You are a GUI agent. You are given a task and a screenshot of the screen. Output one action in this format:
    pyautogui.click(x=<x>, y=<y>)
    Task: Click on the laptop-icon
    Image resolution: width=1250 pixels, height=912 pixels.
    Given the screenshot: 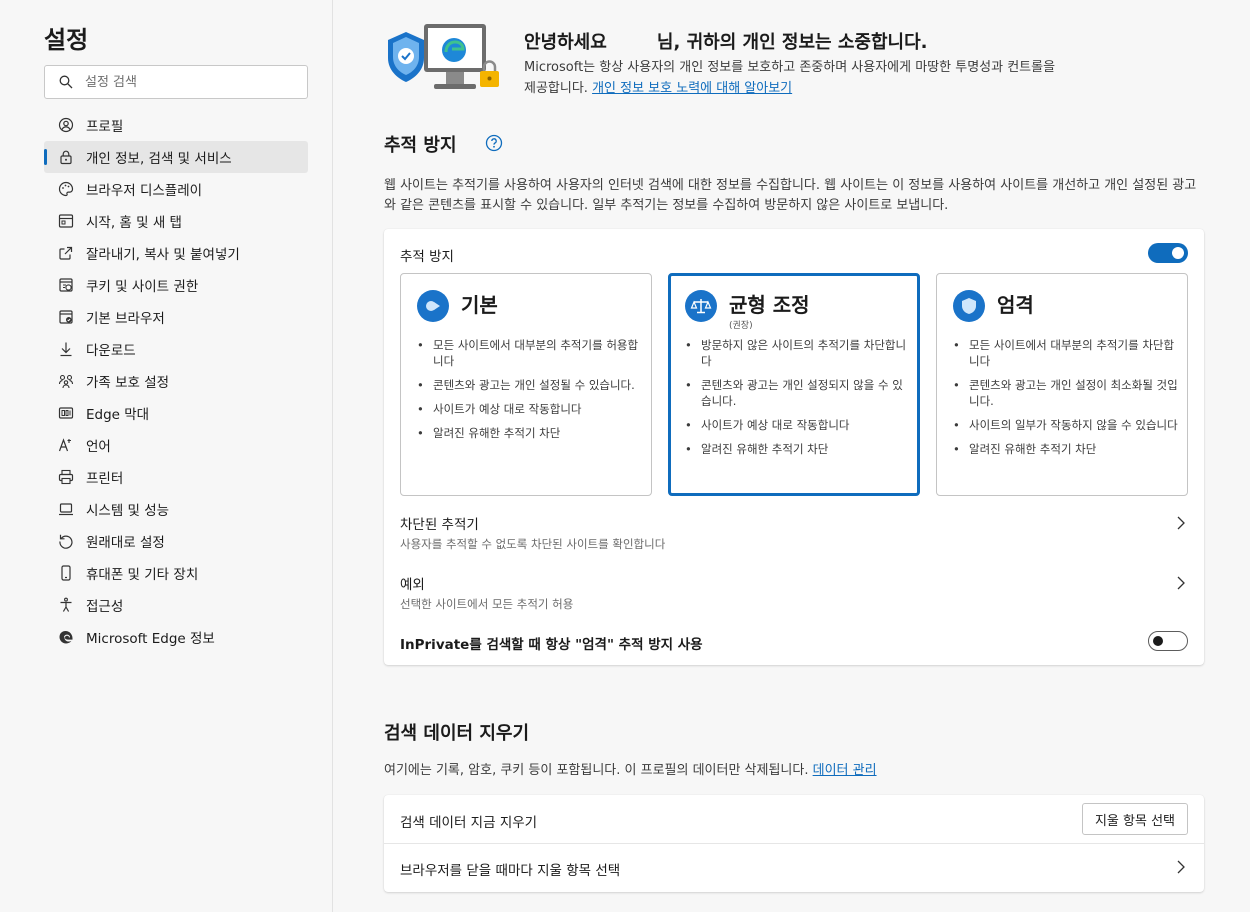 What is the action you would take?
    pyautogui.click(x=66, y=509)
    